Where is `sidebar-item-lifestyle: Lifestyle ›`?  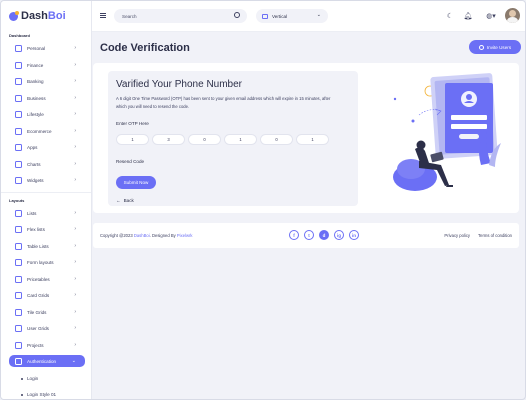 sidebar-item-lifestyle: Lifestyle › is located at coordinates (47, 114).